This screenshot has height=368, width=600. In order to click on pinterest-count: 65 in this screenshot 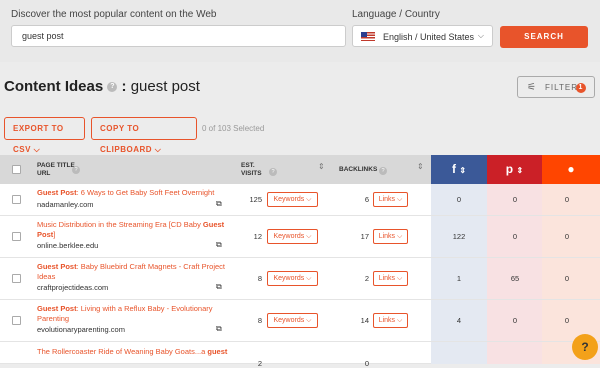, I will do `click(515, 278)`.